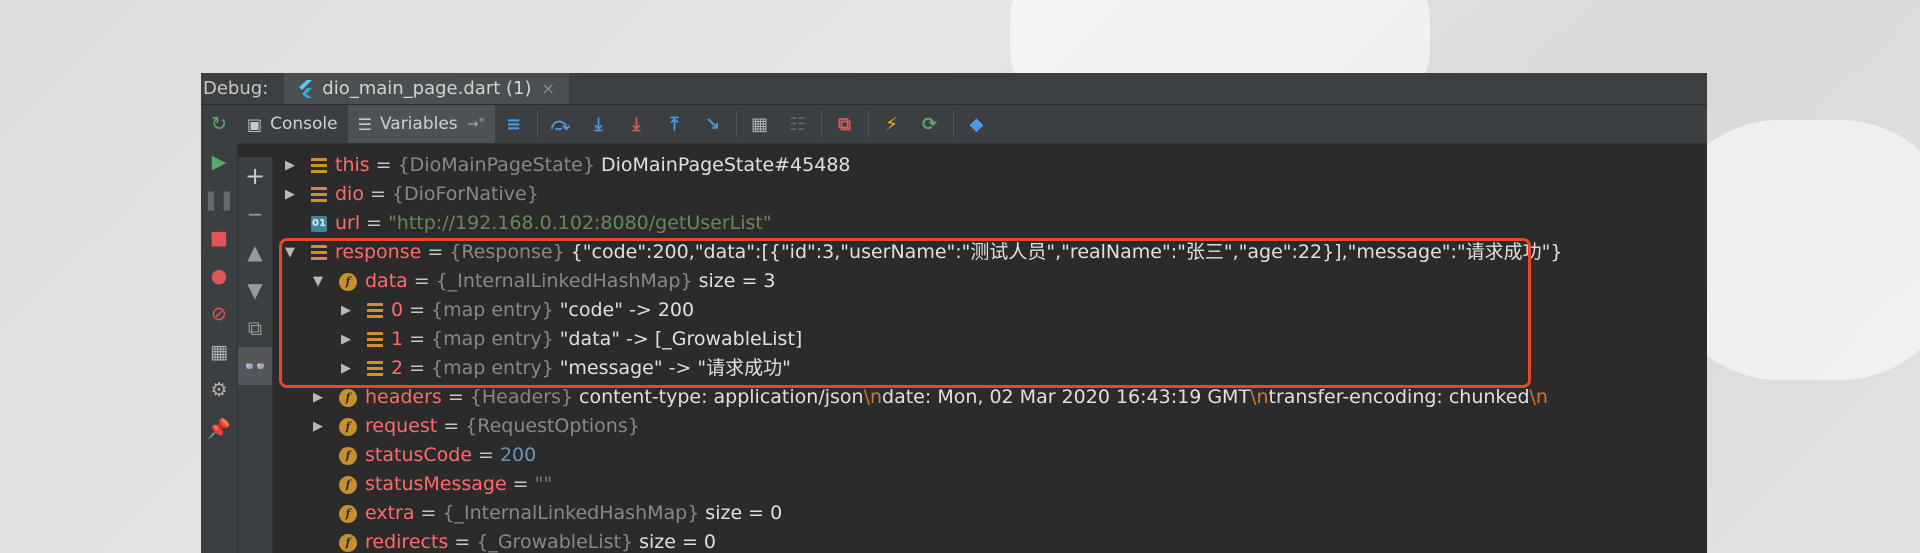  Describe the element at coordinates (255, 176) in the screenshot. I see `add-watch-icon: +` at that location.